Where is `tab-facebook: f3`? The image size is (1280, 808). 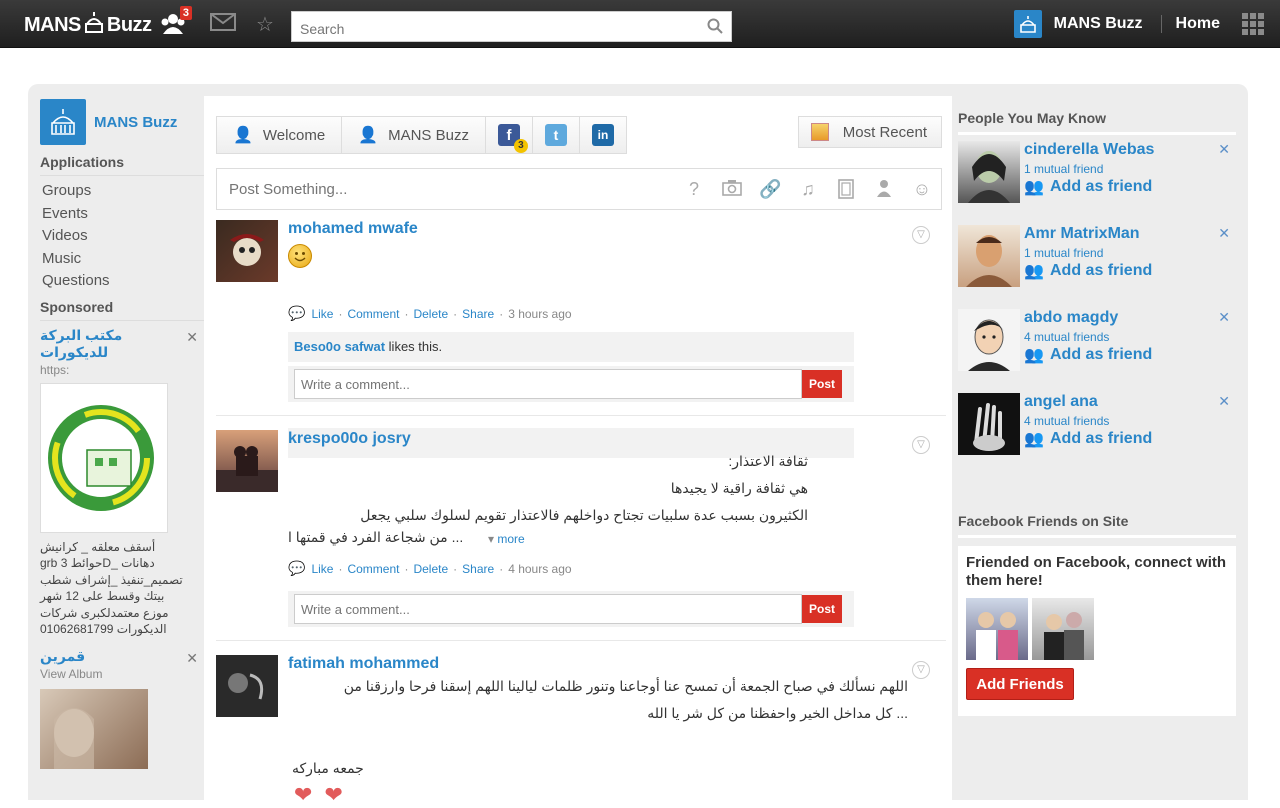 tab-facebook: f3 is located at coordinates (508, 135).